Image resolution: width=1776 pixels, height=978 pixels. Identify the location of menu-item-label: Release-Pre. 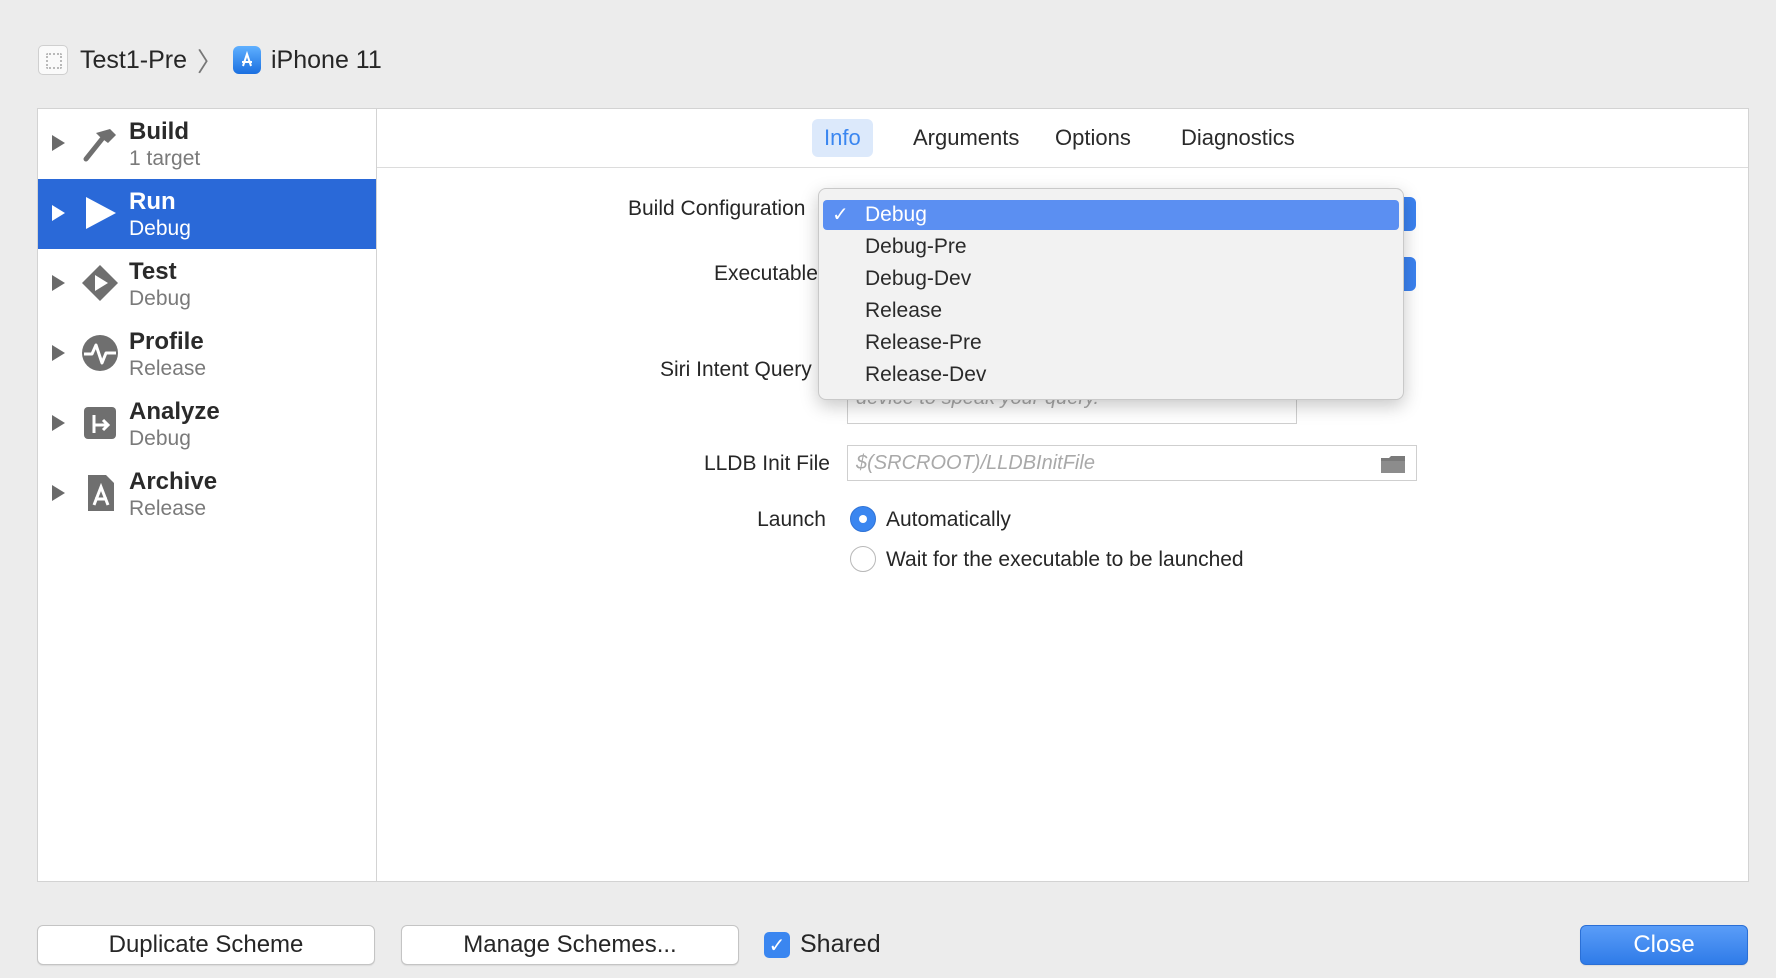
(923, 342).